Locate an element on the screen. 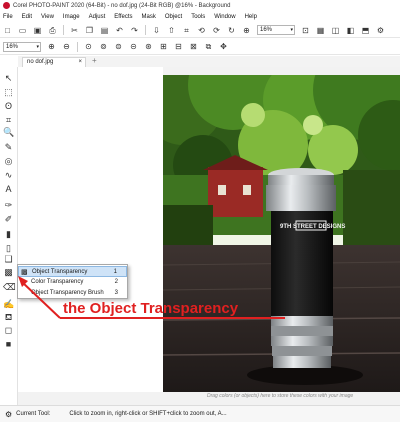 The height and width of the screenshot is (422, 400). launch-icon: ⬒ is located at coordinates (365, 30).